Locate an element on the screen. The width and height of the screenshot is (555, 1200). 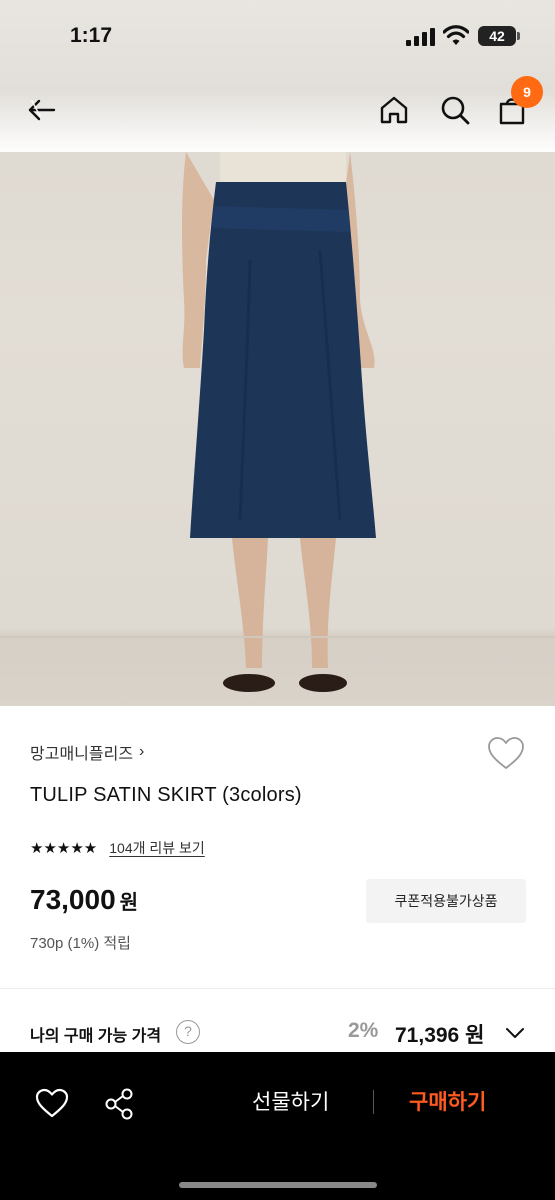
back-arrow-icon is located at coordinates (42, 110).